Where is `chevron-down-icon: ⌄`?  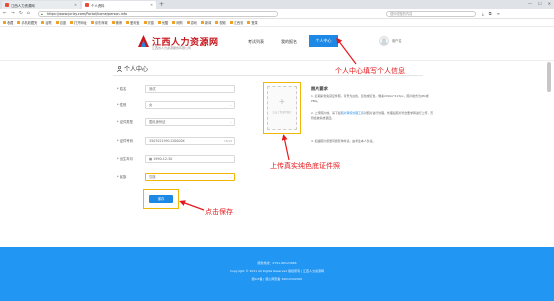 chevron-down-icon: ⌄ is located at coordinates (230, 176).